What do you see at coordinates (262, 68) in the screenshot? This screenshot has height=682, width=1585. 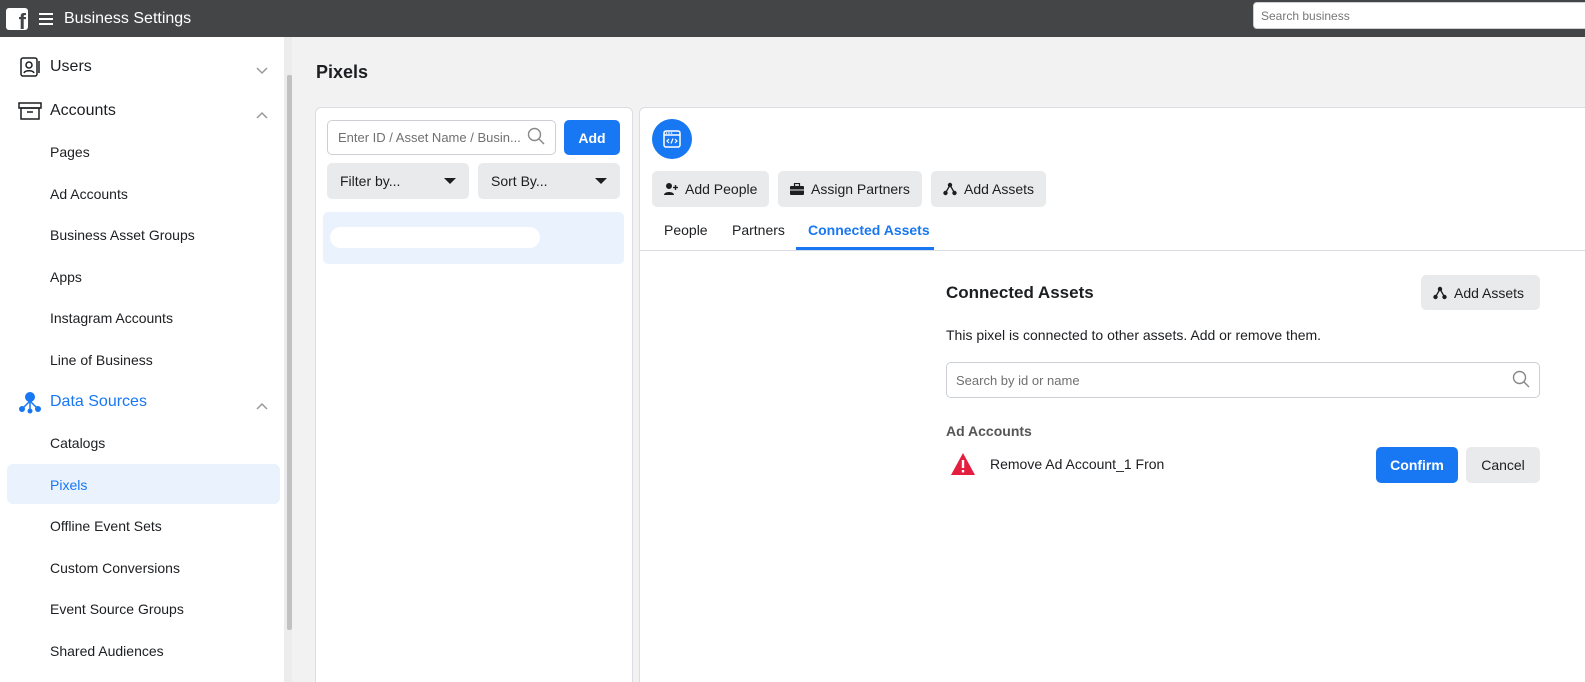 I see `chevron-down-icon` at bounding box center [262, 68].